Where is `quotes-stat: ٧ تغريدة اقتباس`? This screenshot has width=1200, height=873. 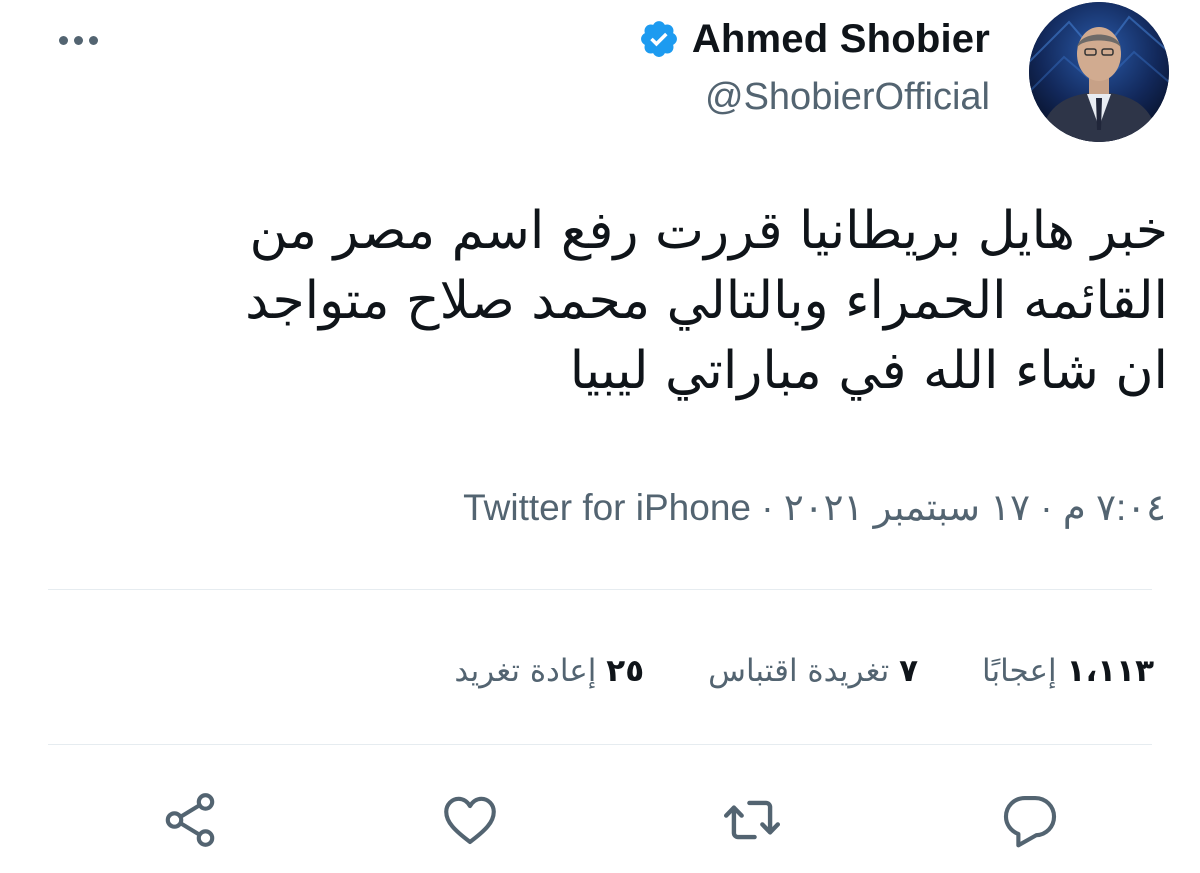 quotes-stat: ٧ تغريدة اقتباس is located at coordinates (813, 671).